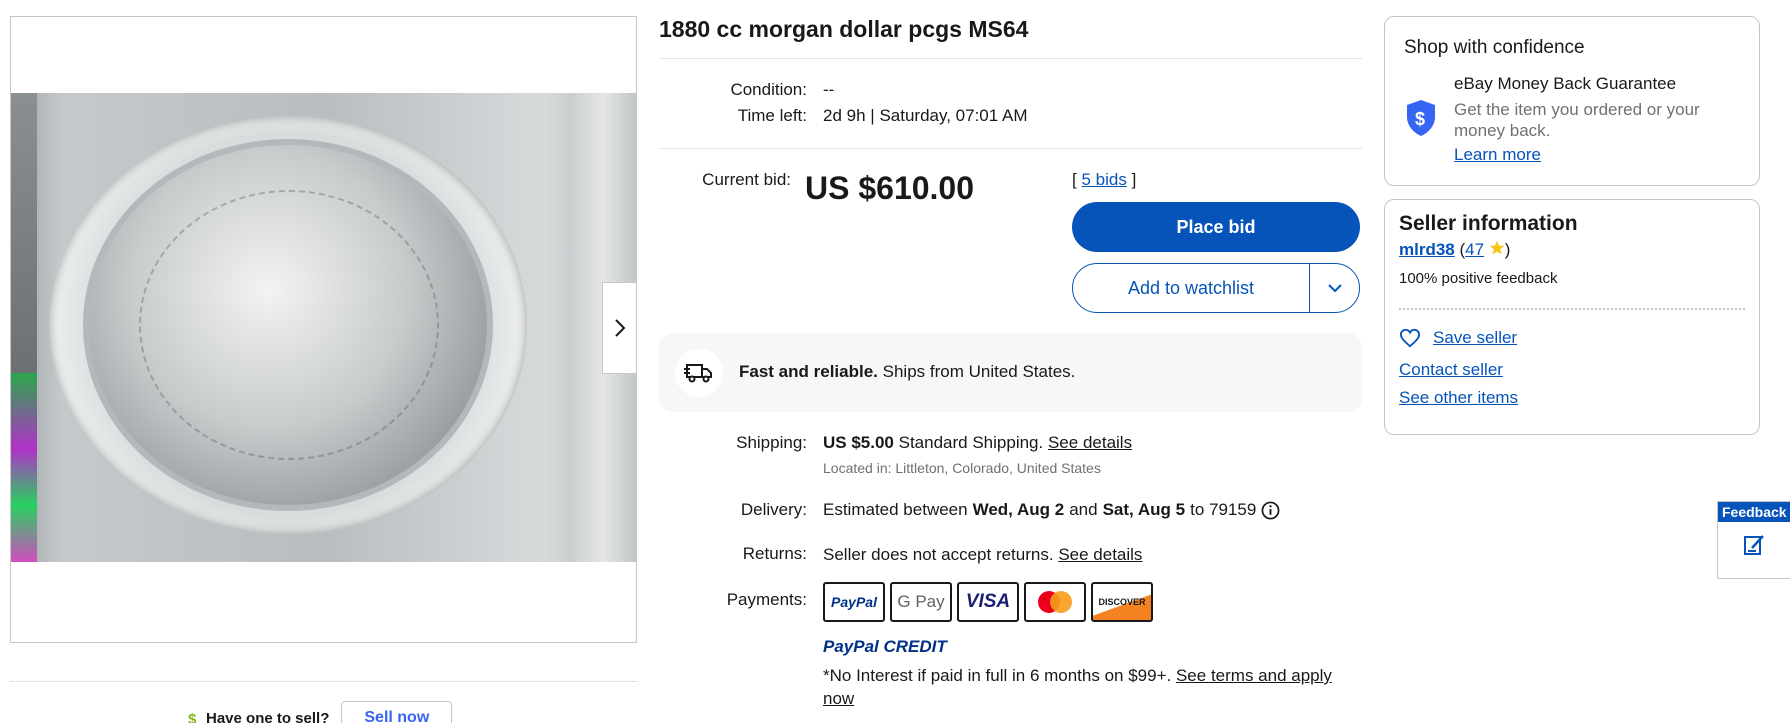 The image size is (1790, 723). Describe the element at coordinates (1100, 554) in the screenshot. I see `returns-details-link: See details` at that location.